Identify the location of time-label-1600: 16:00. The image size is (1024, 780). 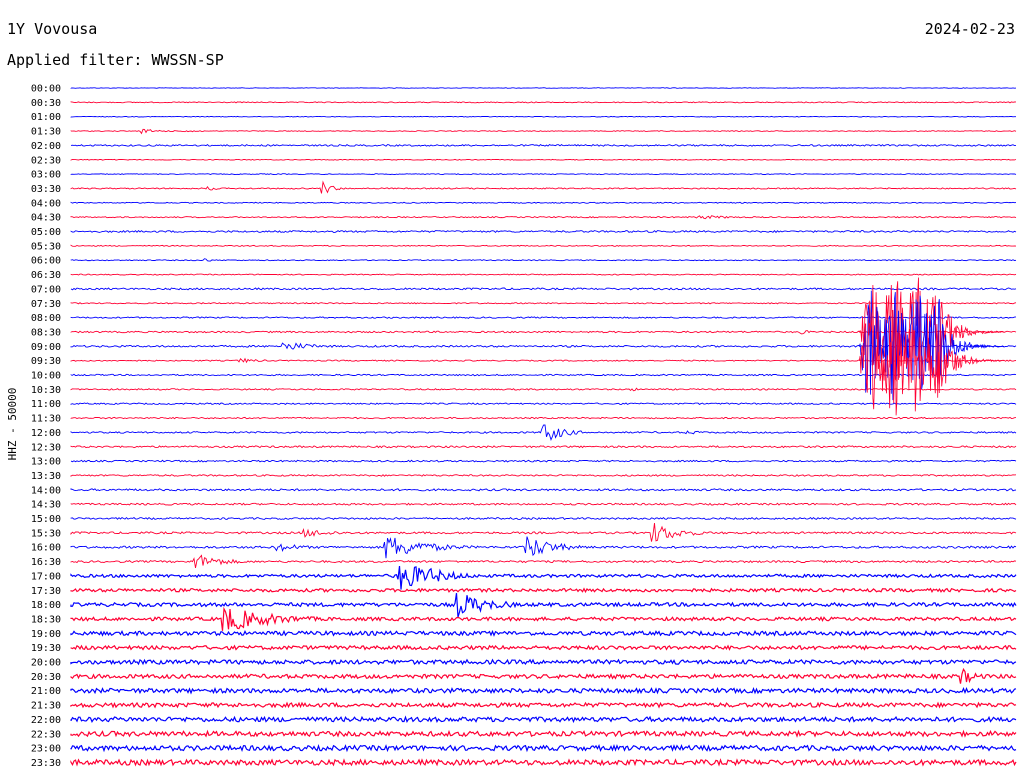
(46, 548).